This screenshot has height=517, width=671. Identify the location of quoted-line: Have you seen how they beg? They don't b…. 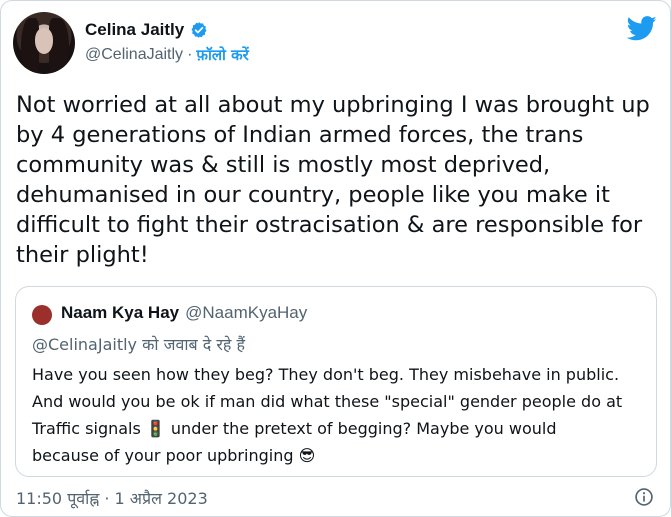
(326, 374).